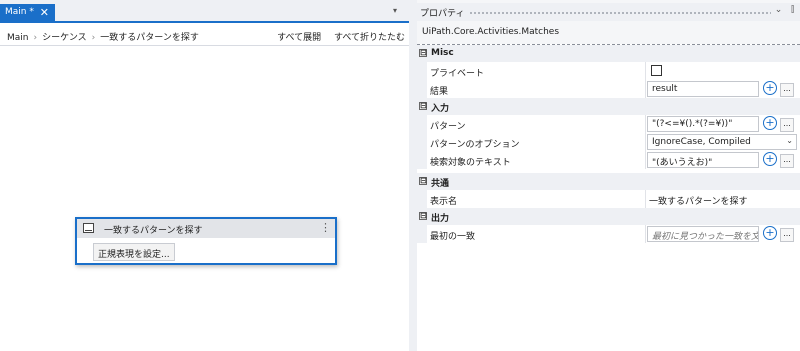  I want to click on breadcrumb-item-main: Main, so click(18, 38).